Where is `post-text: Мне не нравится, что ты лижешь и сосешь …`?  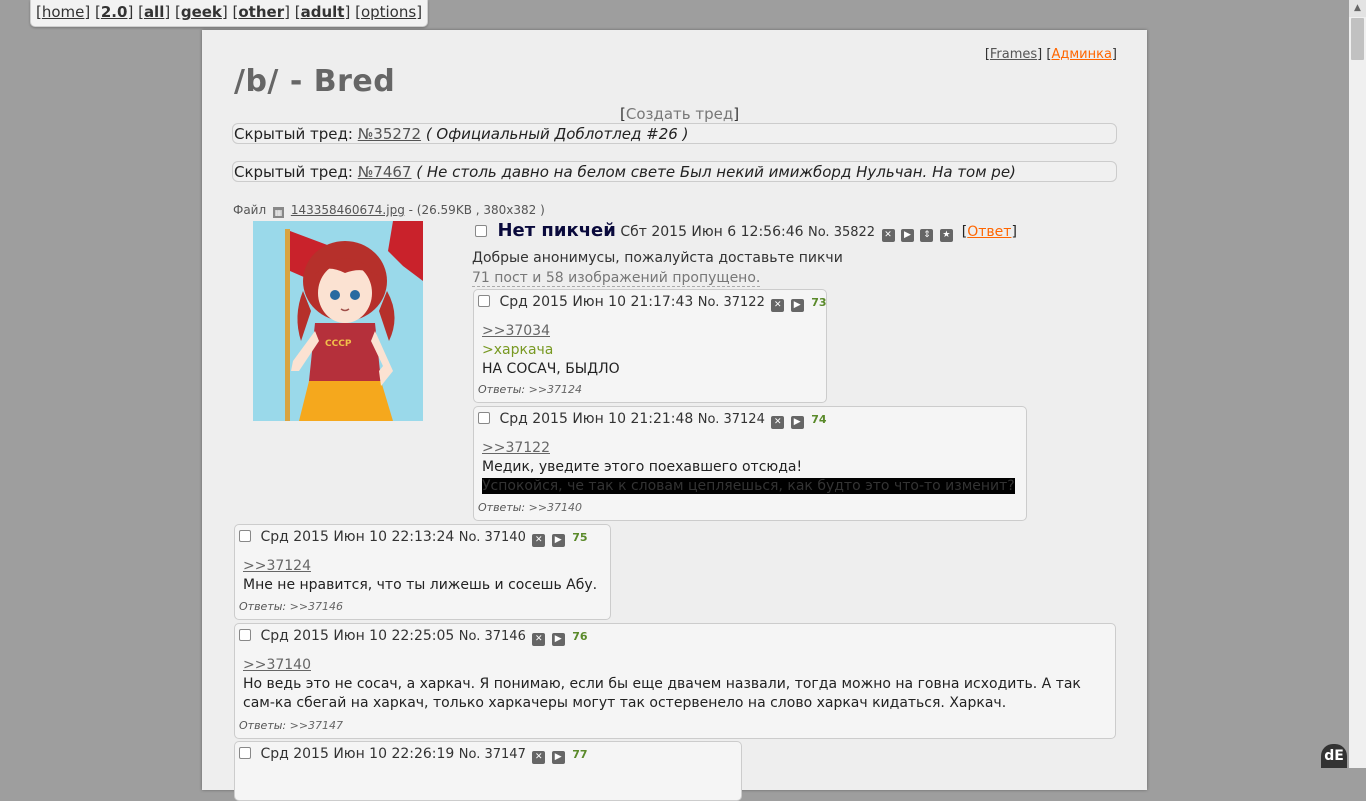 post-text: Мне не нравится, что ты лижешь и сосешь … is located at coordinates (420, 585).